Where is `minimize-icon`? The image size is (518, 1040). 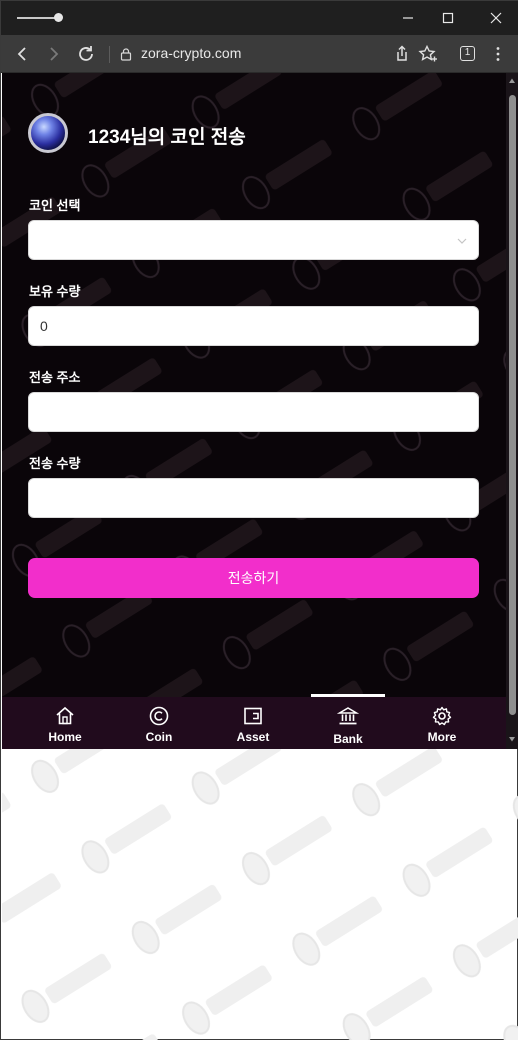
minimize-icon is located at coordinates (408, 18).